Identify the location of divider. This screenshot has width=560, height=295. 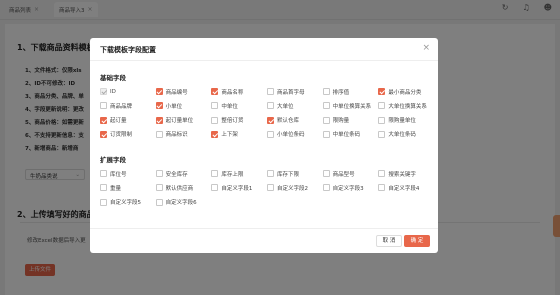
(264, 228).